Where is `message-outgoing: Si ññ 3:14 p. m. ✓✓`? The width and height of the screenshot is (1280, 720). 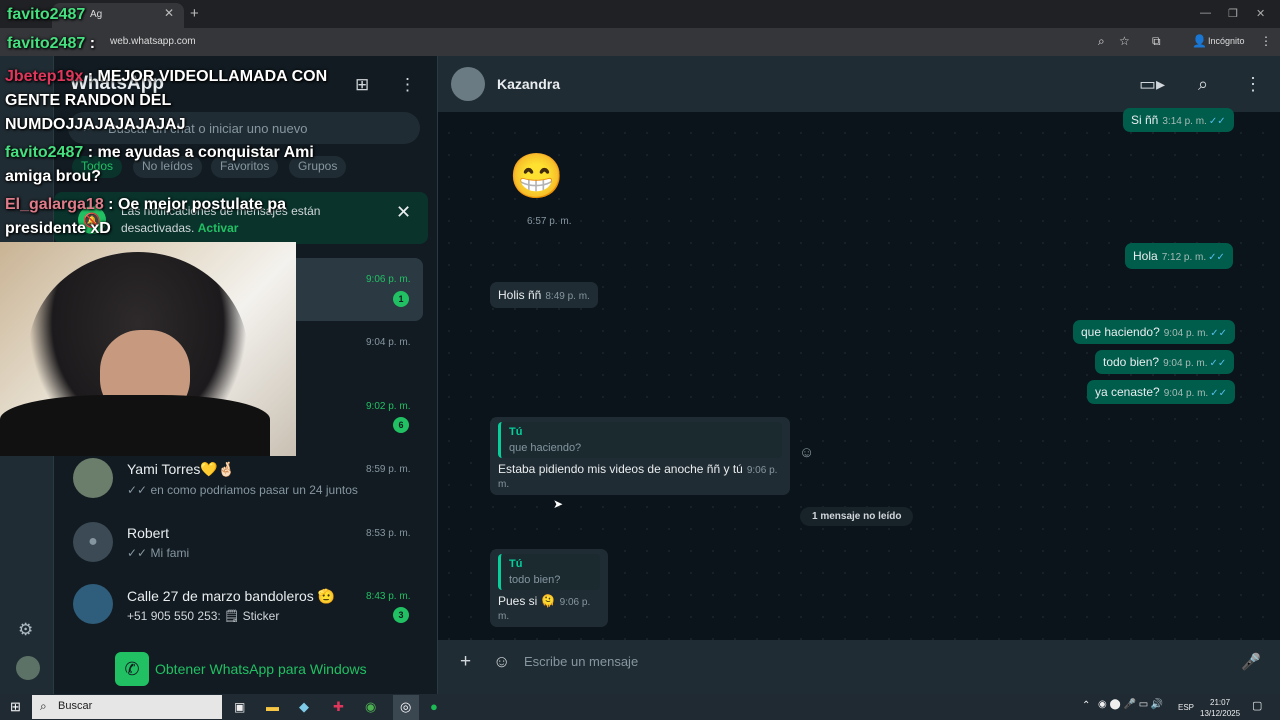 message-outgoing: Si ññ 3:14 p. m. ✓✓ is located at coordinates (1178, 120).